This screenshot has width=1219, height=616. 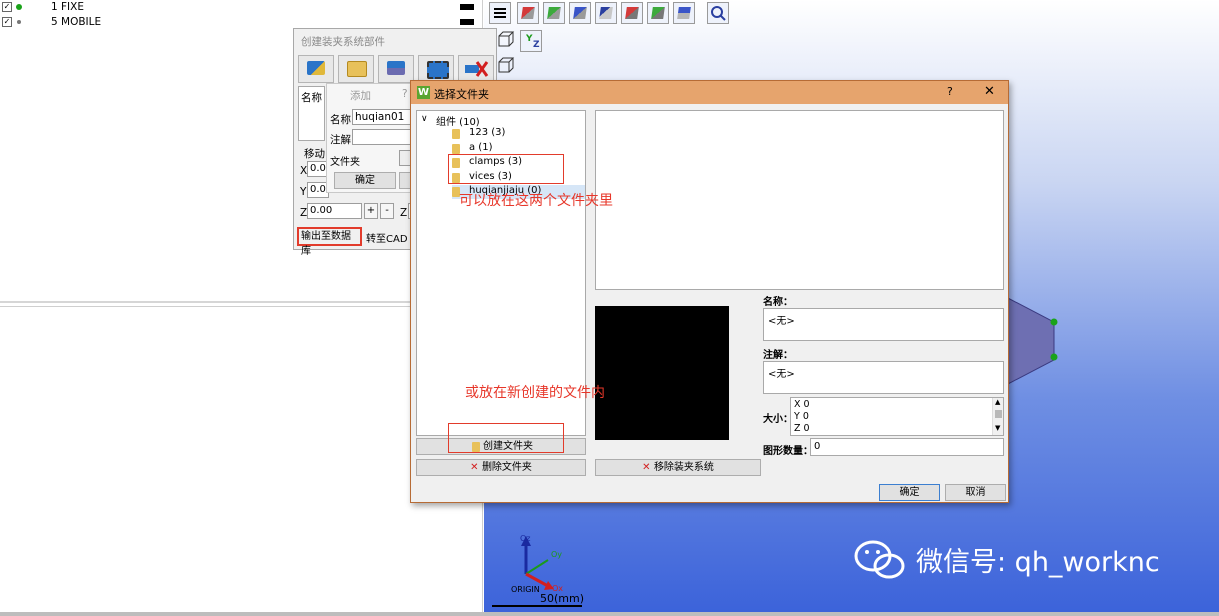 I want to click on select-fixture-button, so click(x=436, y=69).